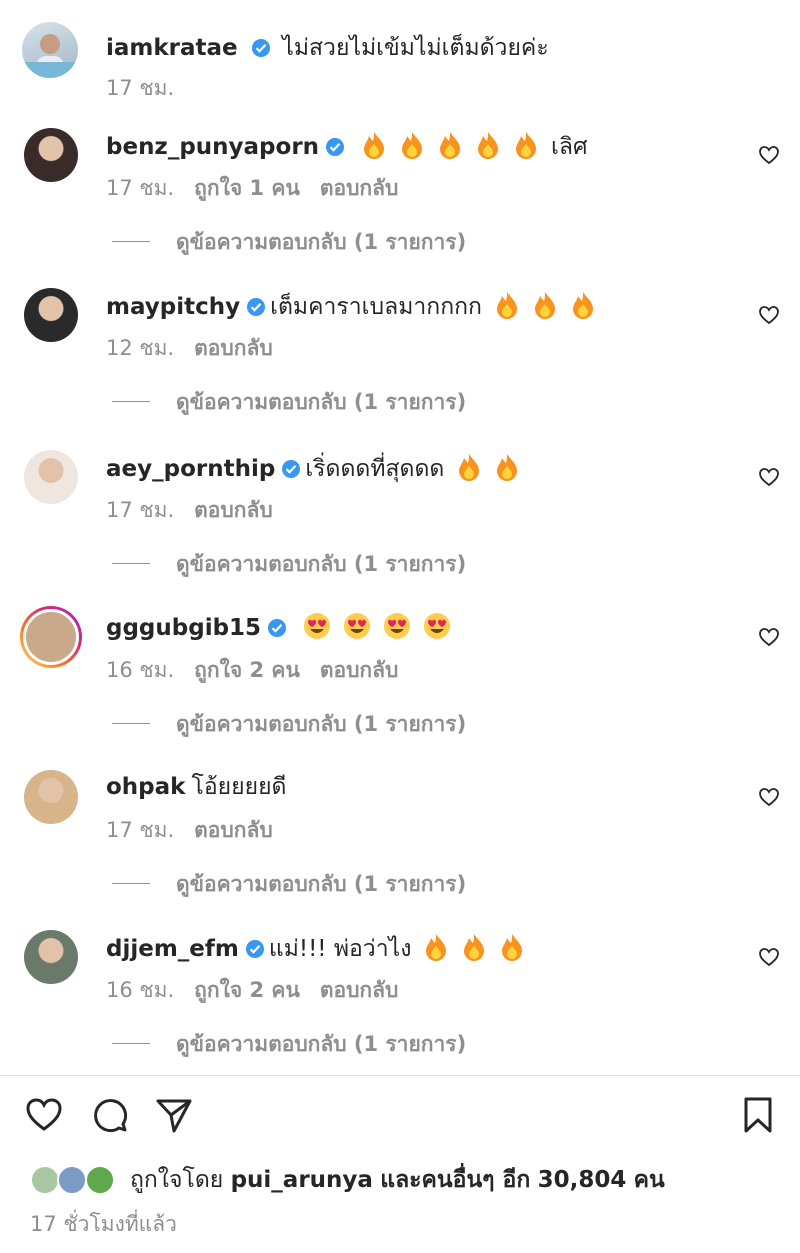  Describe the element at coordinates (649, 1180) in the screenshot. I see `likes-suffix: คน` at that location.